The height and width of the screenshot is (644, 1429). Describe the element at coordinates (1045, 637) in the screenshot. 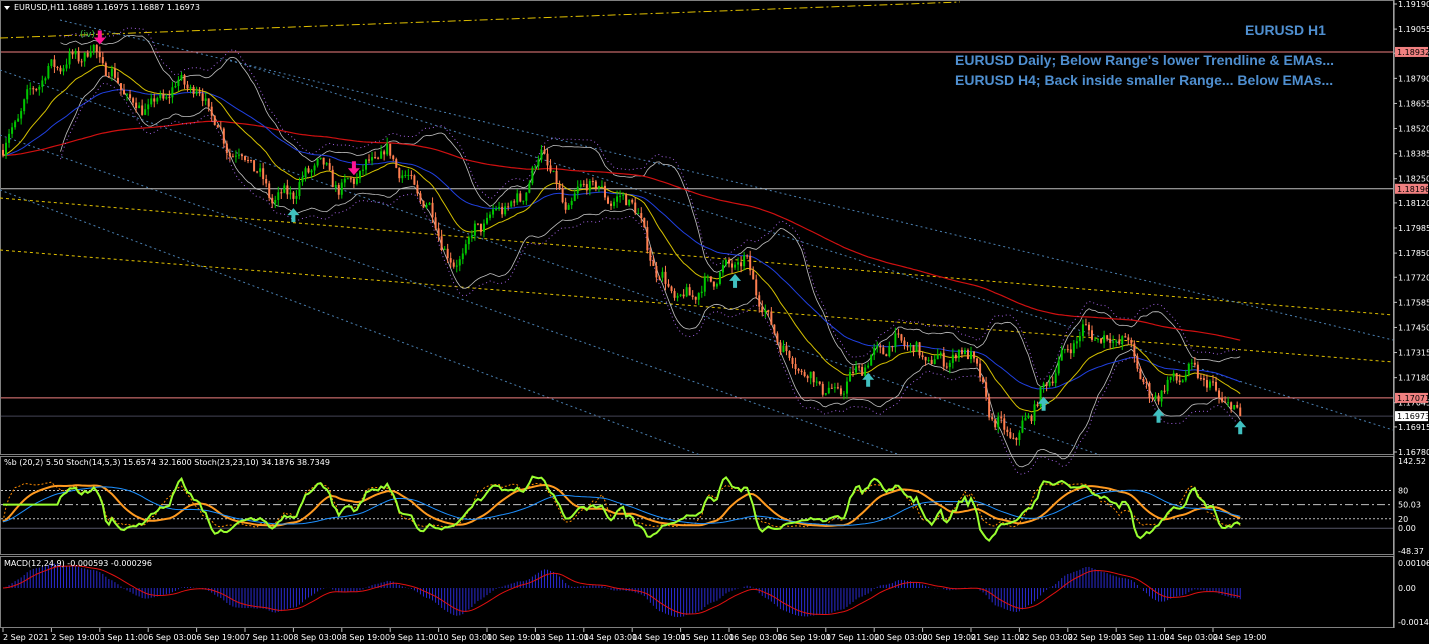

I see `time-tick-label: 22 Sep 03:00` at that location.